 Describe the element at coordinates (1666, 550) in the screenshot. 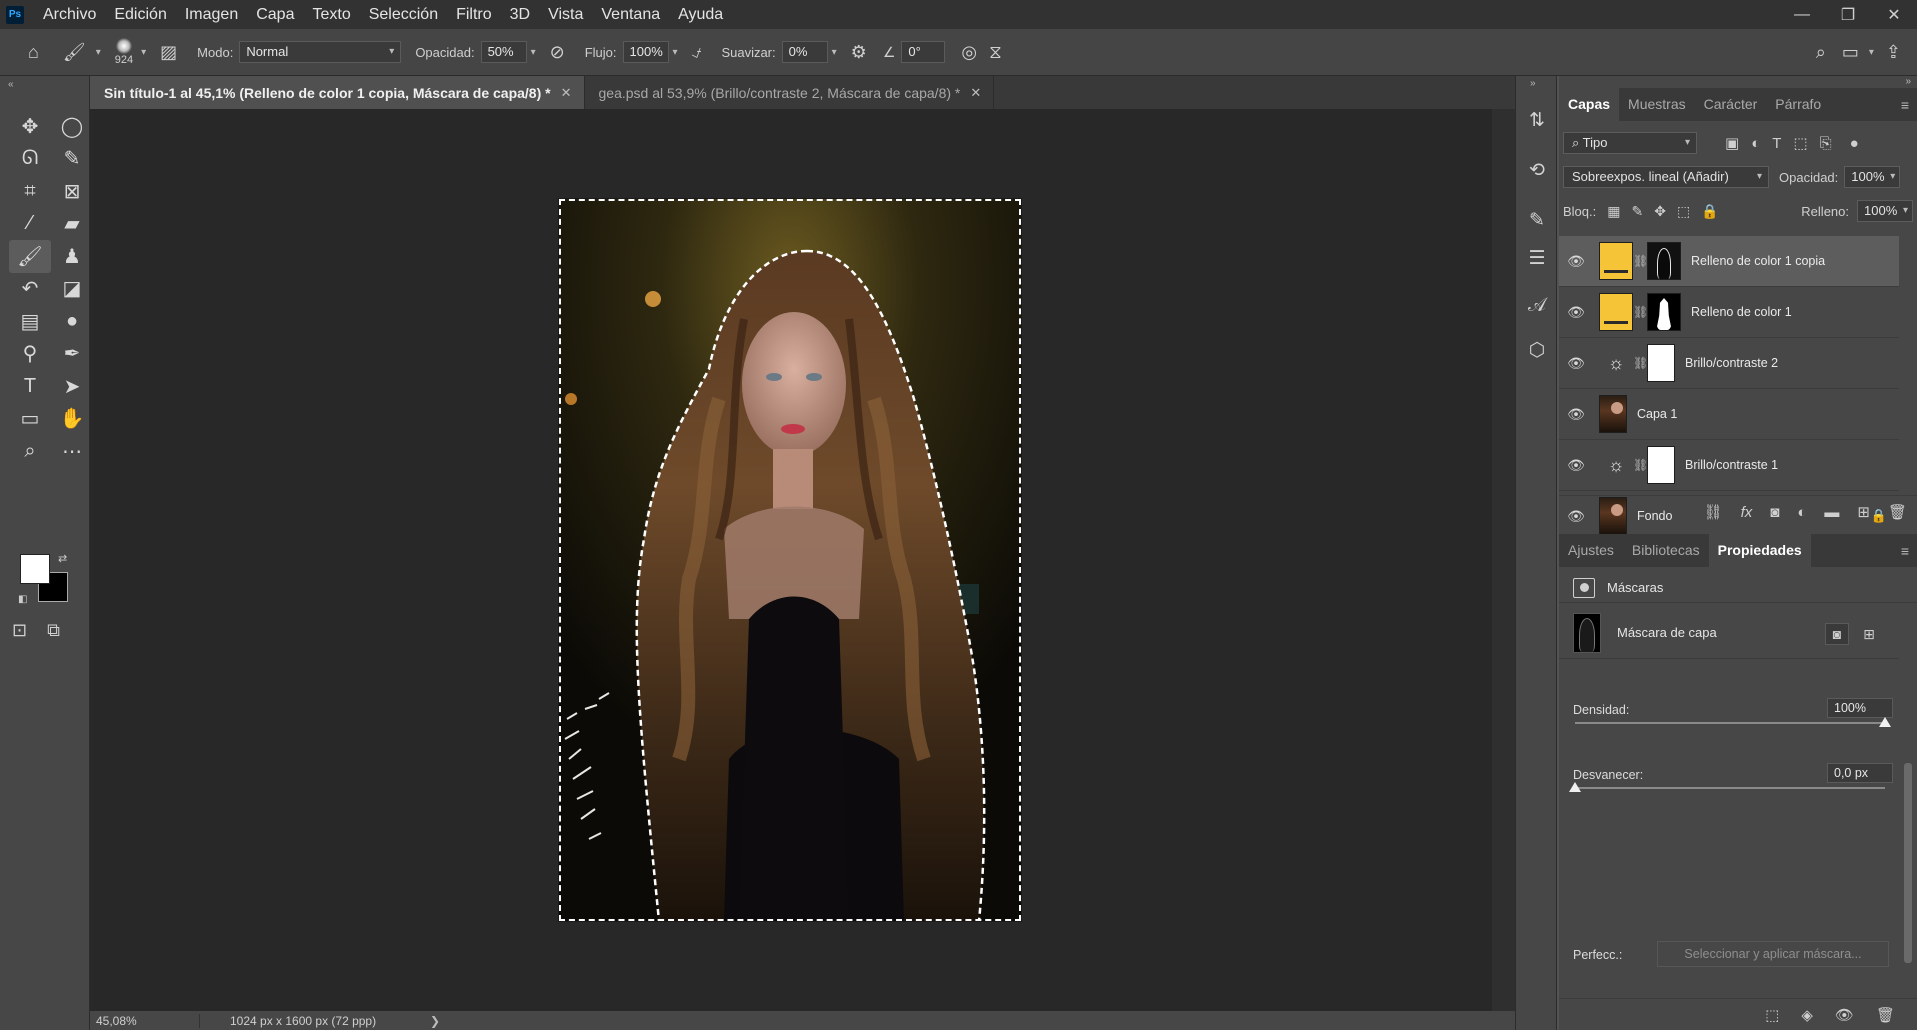

I see `tab-bibliotecas: Bibliotecas` at that location.